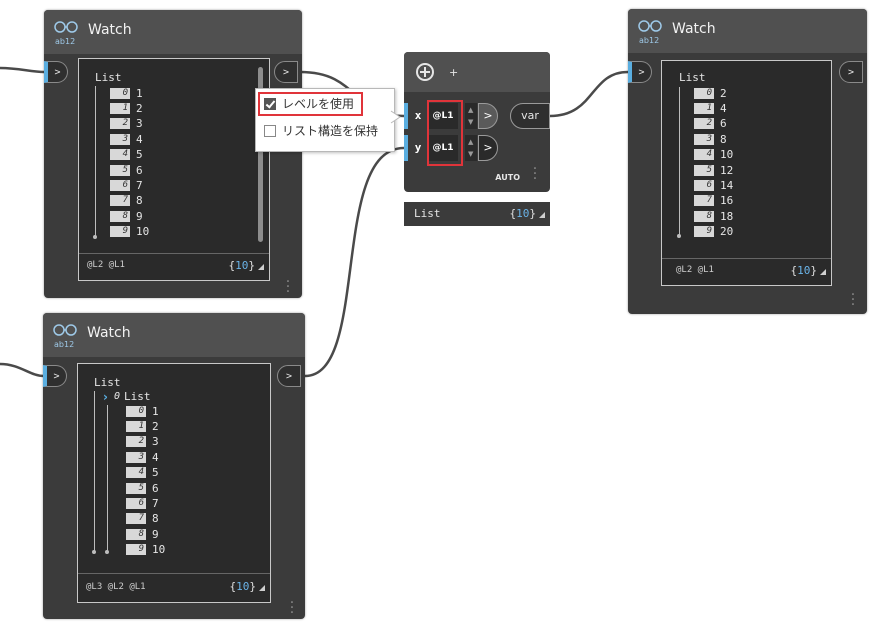 Image resolution: width=892 pixels, height=629 pixels. I want to click on wire-watch2-to-y, so click(354, 262).